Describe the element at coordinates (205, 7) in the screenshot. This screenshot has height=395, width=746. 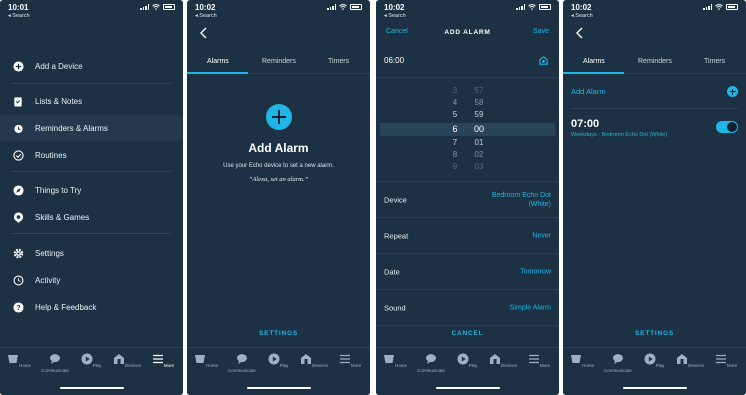
I see `status-time: 10:02` at that location.